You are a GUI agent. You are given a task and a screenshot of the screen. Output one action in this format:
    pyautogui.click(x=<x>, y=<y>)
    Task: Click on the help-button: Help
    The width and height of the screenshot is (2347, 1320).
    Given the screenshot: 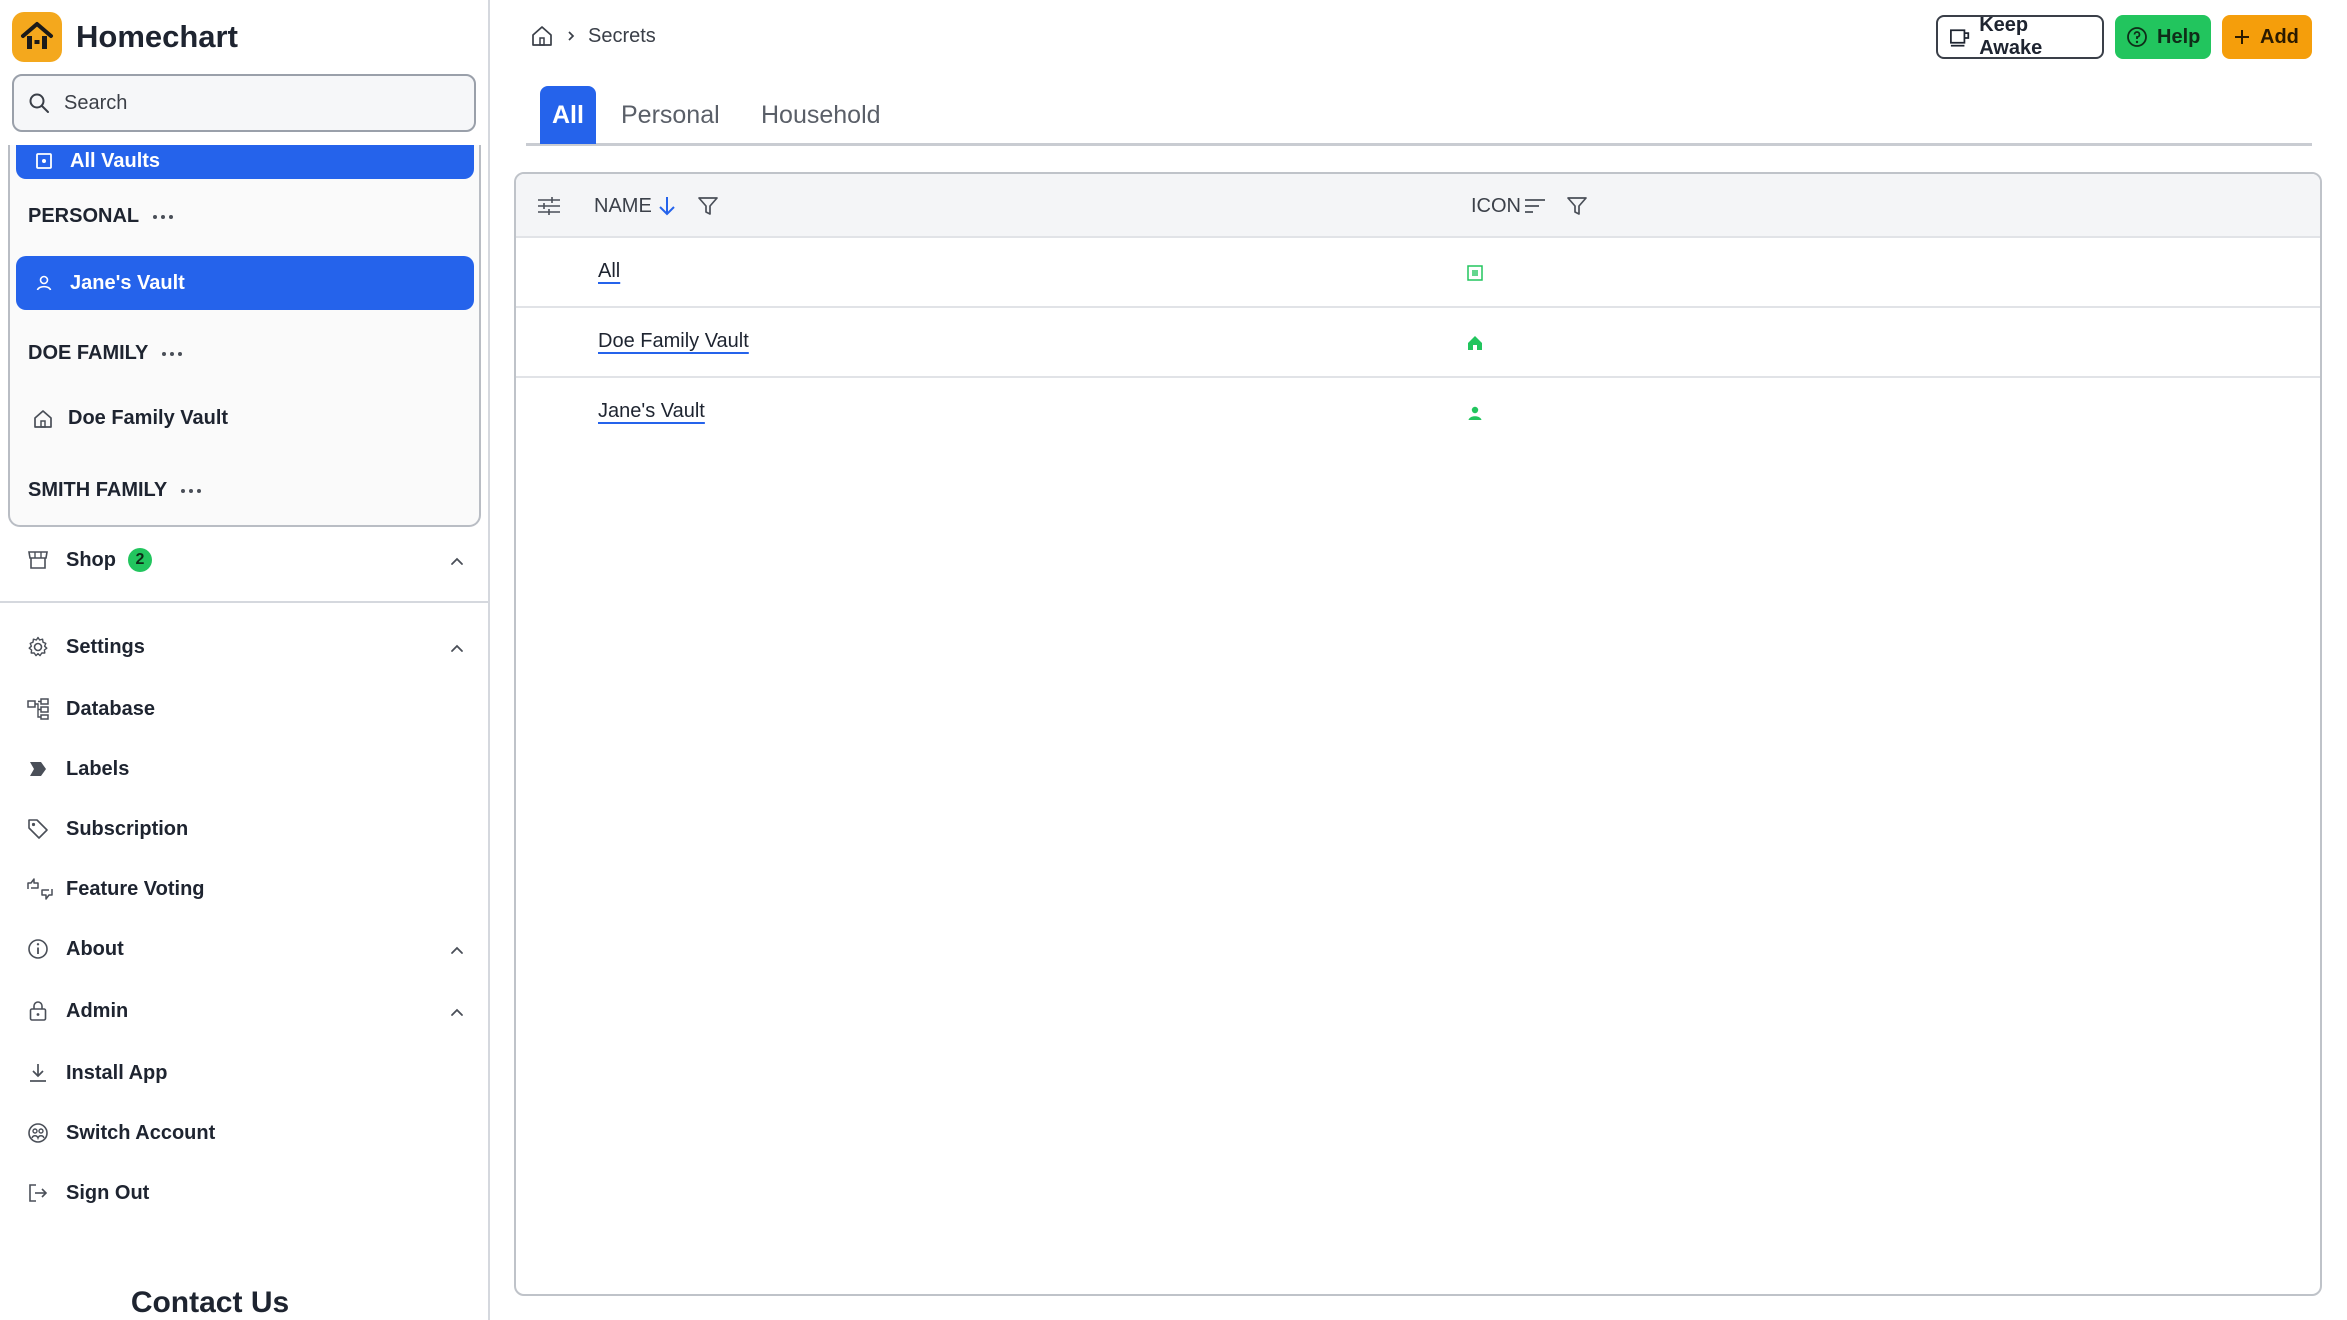 What is the action you would take?
    pyautogui.click(x=2163, y=37)
    